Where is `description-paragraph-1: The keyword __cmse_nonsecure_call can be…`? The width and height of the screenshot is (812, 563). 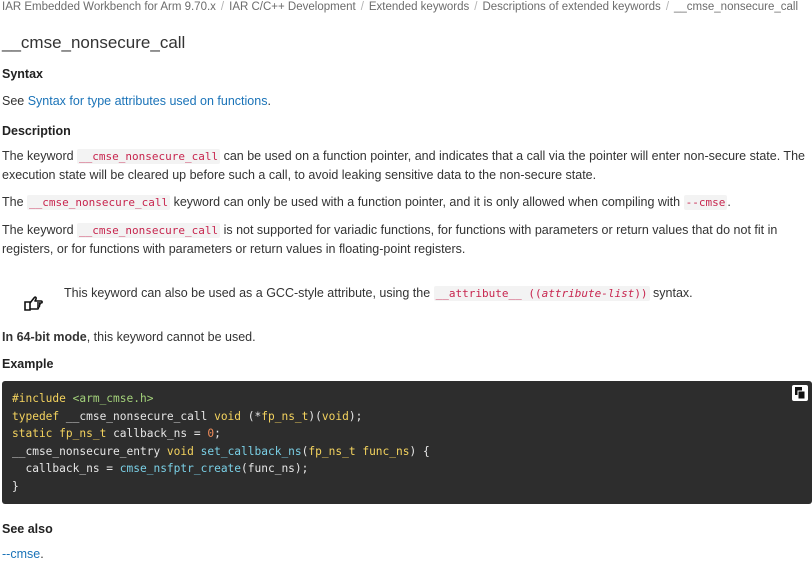 description-paragraph-1: The keyword __cmse_nonsecure_call can be… is located at coordinates (407, 165).